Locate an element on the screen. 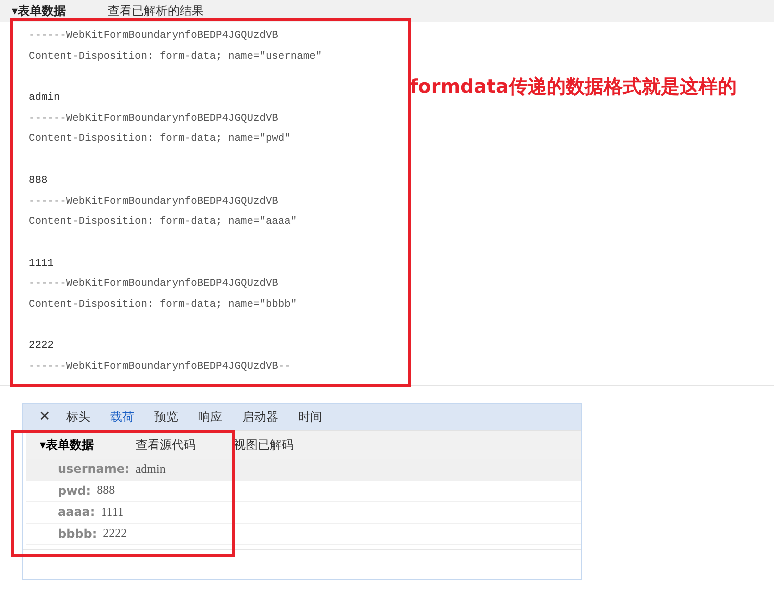  disposition-line: Content-Disposition: form-data; name="username" is located at coordinates (175, 56).